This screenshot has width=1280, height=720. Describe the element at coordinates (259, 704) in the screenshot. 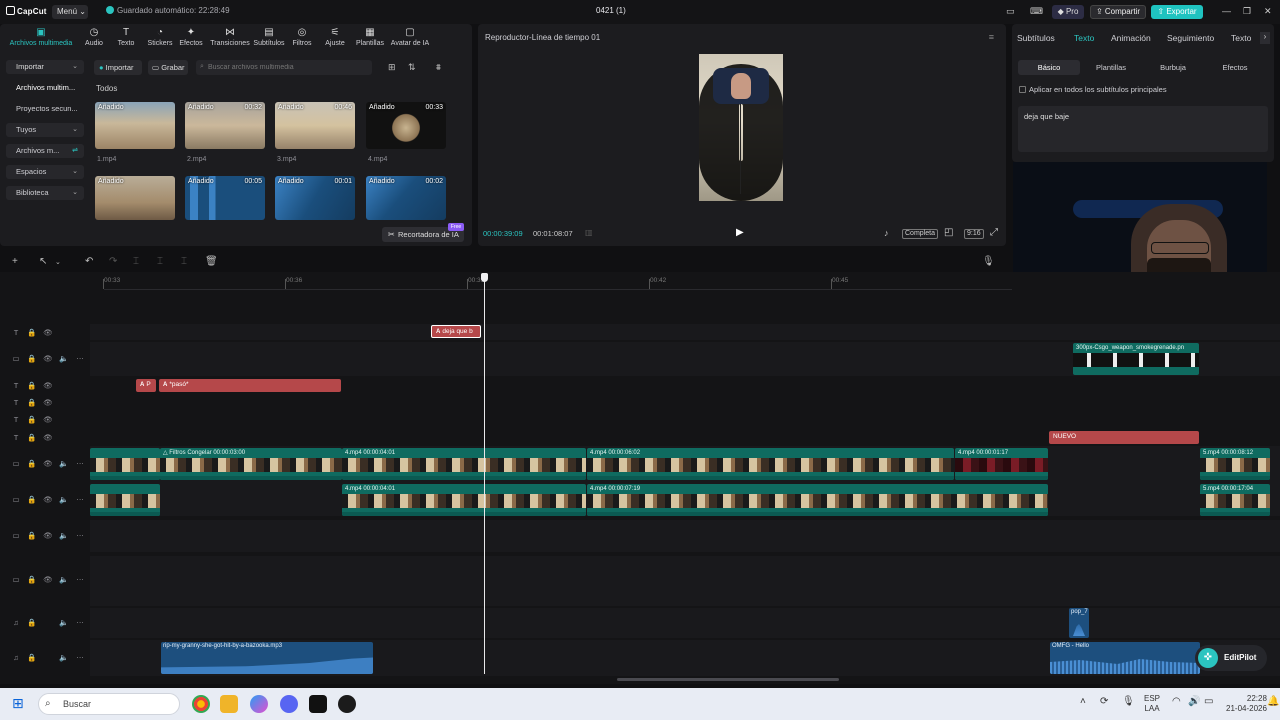

I see `copilot-icon` at that location.